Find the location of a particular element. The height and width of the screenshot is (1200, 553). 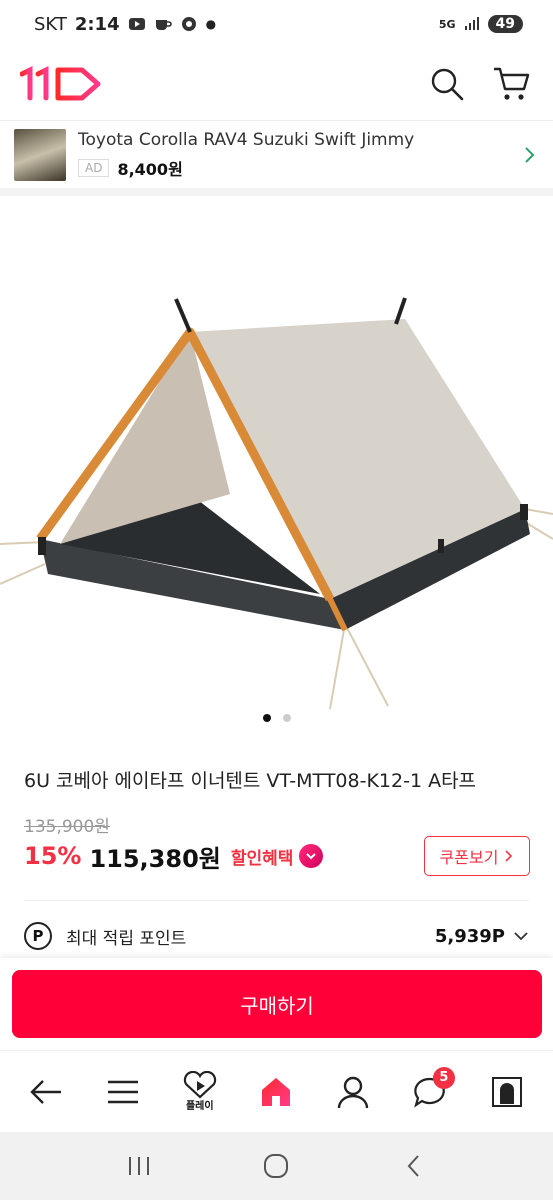

app-header is located at coordinates (276, 84).